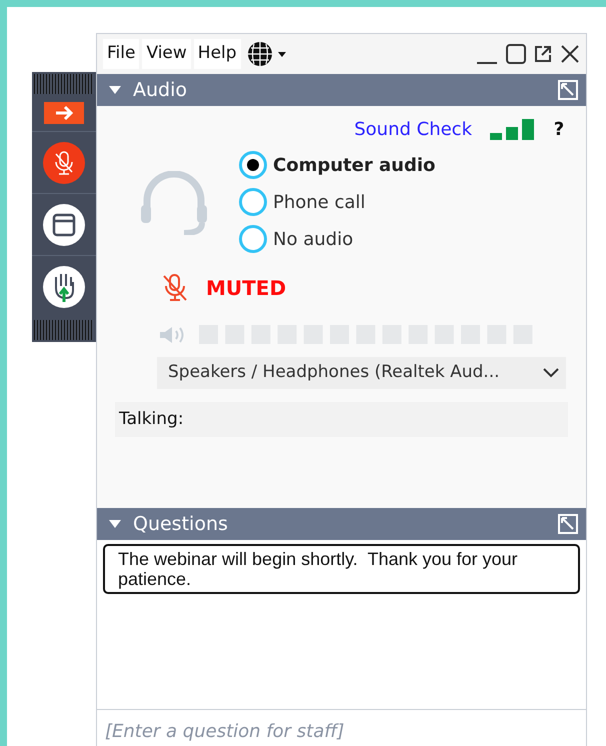 The image size is (606, 746). What do you see at coordinates (341, 569) in the screenshot?
I see `message-bubble: The webinar will begin shortly. Thank you for your patience.` at bounding box center [341, 569].